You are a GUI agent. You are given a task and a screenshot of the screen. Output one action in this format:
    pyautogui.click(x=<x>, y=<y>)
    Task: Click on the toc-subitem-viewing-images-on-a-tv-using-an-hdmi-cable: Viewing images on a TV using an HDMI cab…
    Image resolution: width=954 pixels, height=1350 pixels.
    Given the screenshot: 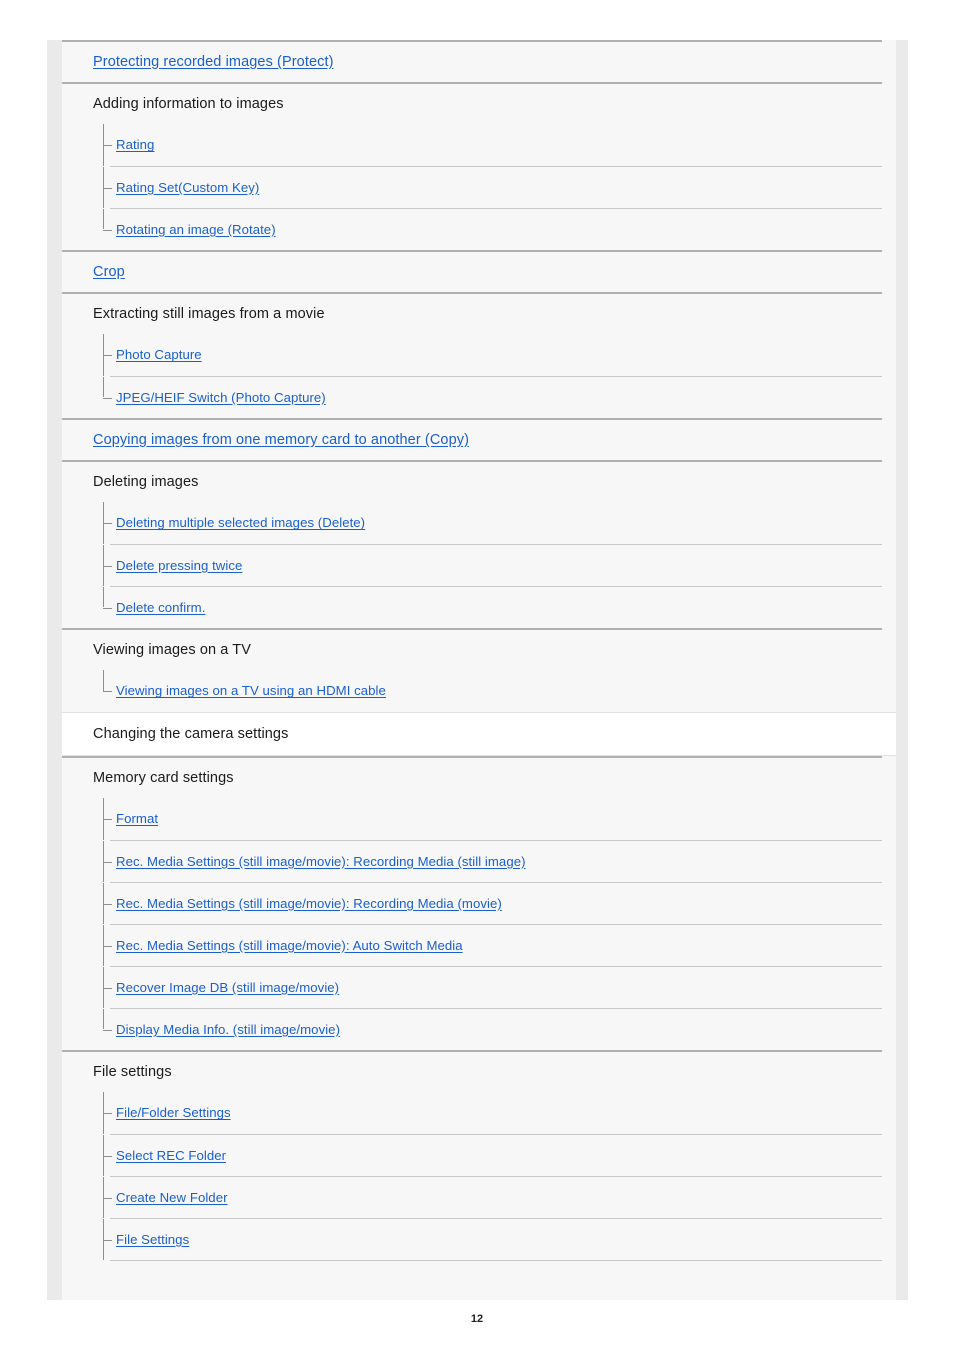 What is the action you would take?
    pyautogui.click(x=479, y=690)
    